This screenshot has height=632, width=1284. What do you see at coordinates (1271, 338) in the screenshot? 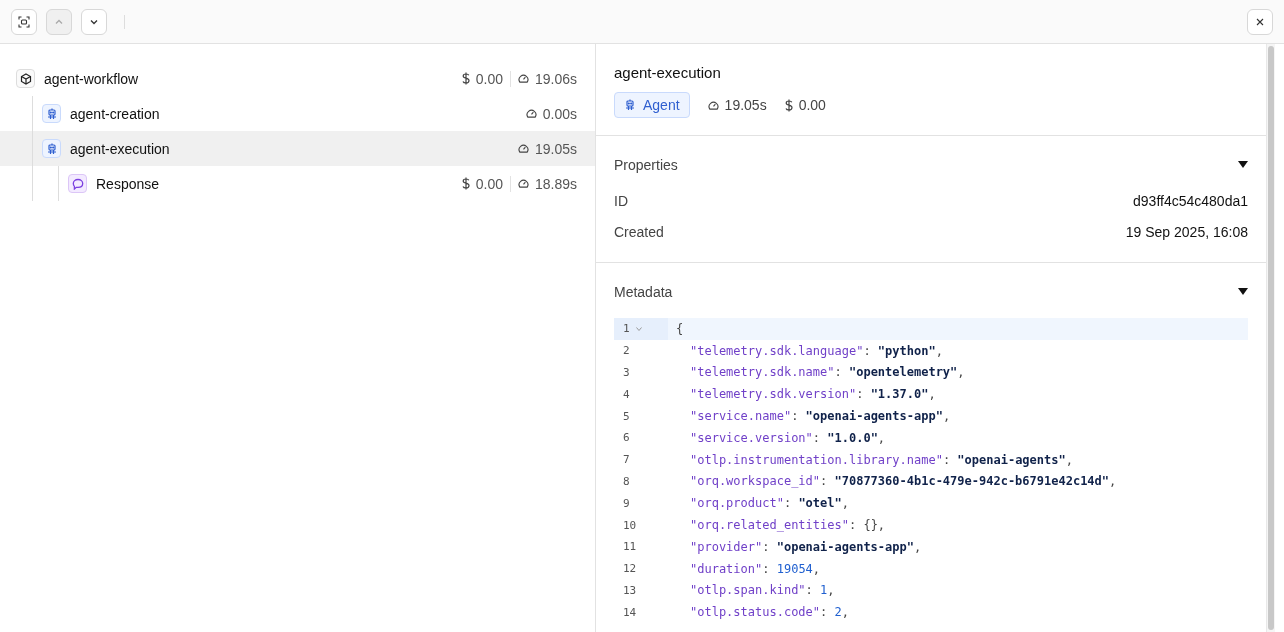
I see `scrollbar-thumb` at bounding box center [1271, 338].